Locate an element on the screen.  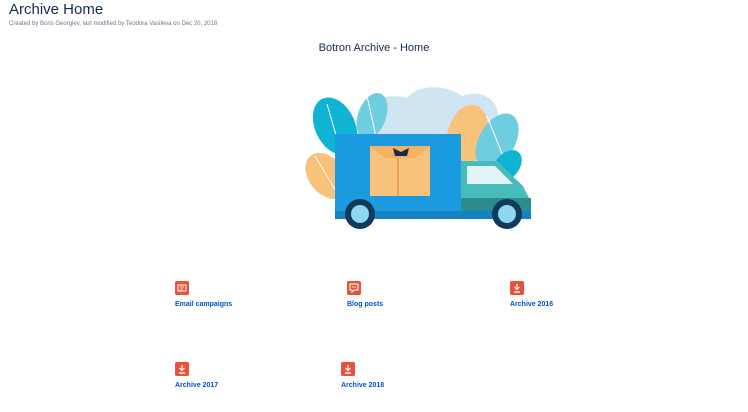
tile-label: Email campaigns is located at coordinates (203, 304).